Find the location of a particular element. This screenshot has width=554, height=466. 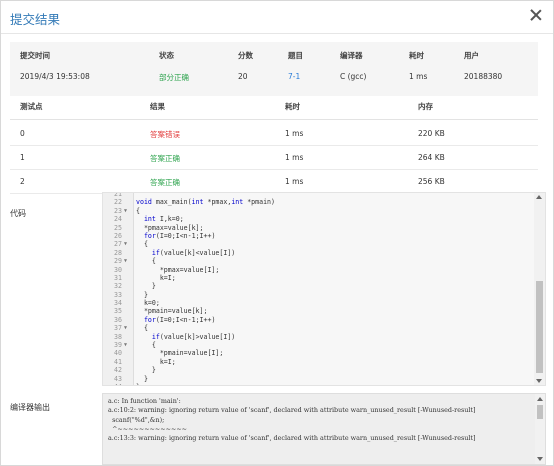

case-memory: 264 KB is located at coordinates (431, 157).